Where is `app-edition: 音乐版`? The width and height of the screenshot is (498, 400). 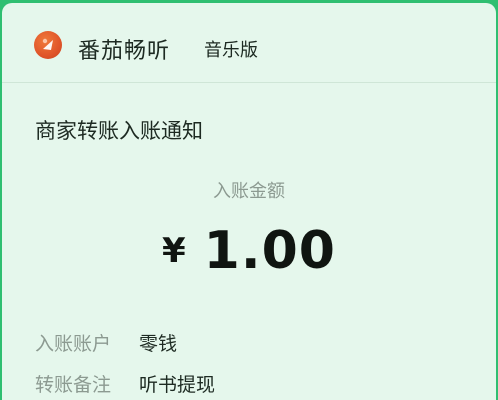
app-edition: 音乐版 is located at coordinates (231, 50).